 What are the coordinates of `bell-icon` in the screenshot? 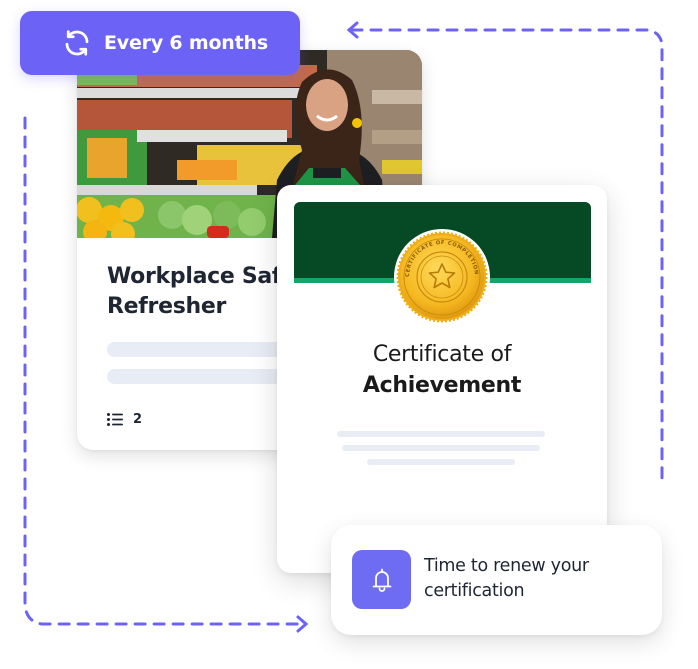 It's located at (381, 580).